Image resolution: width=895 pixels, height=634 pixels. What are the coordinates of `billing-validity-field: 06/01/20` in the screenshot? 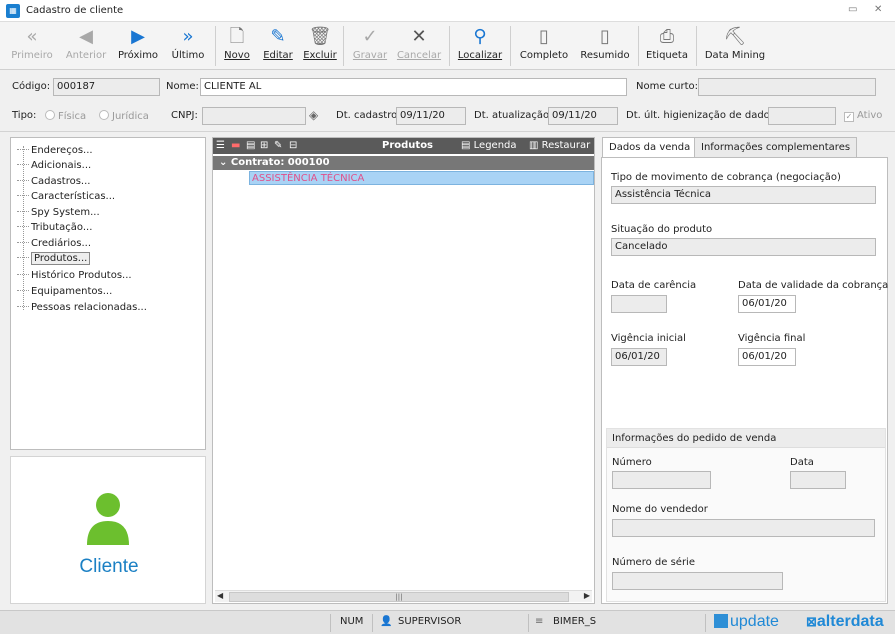 It's located at (767, 304).